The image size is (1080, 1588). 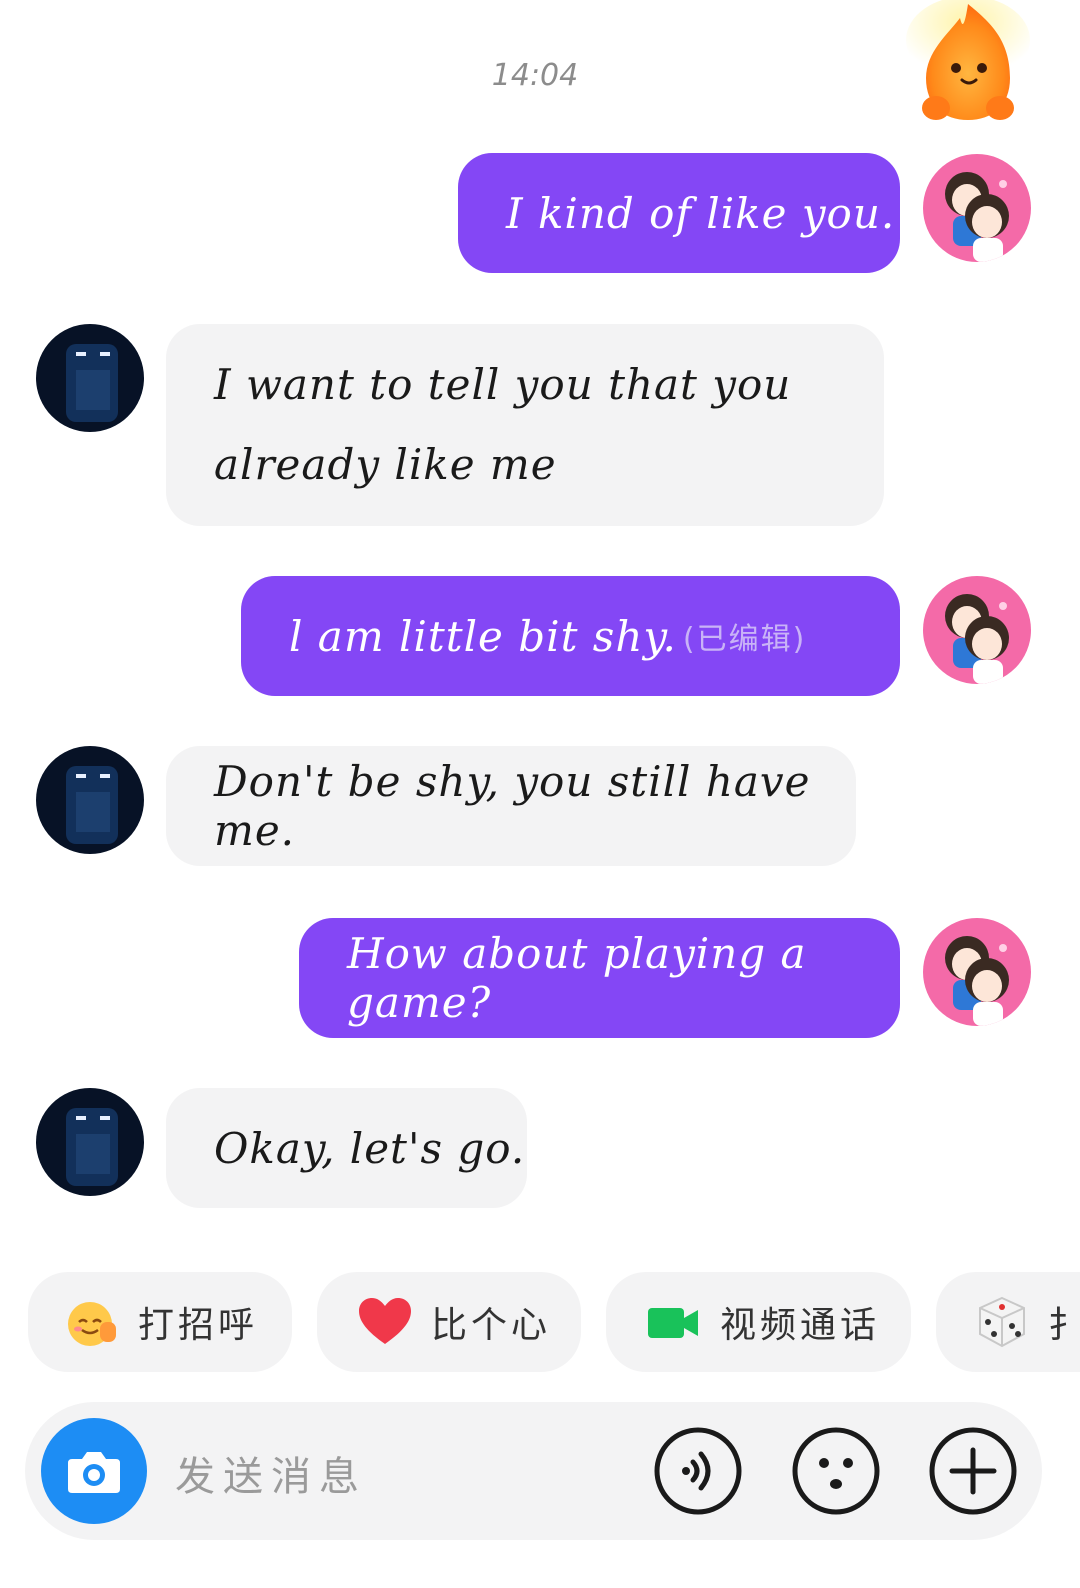 I want to click on voice-button, so click(x=698, y=1471).